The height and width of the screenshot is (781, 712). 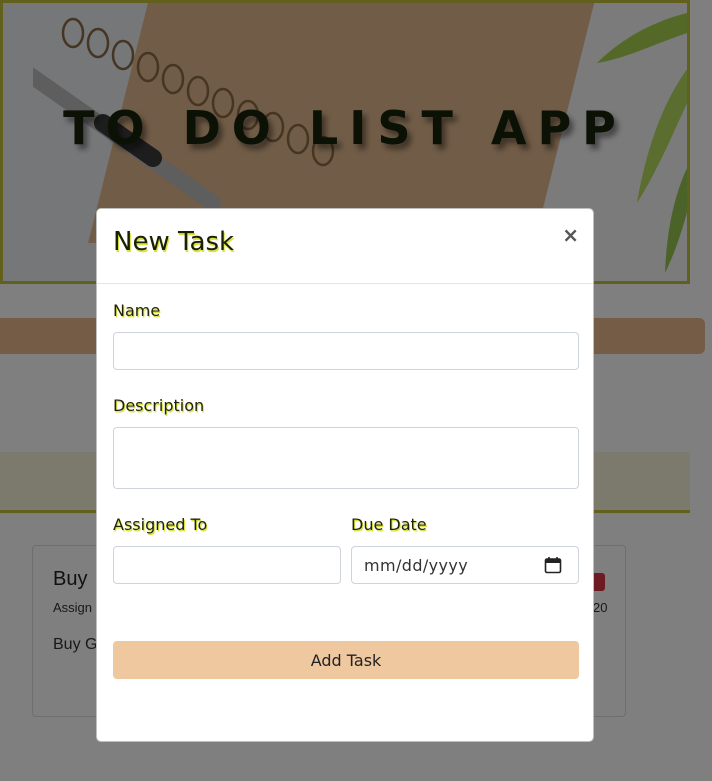 I want to click on modal-title: New Task, so click(x=174, y=242).